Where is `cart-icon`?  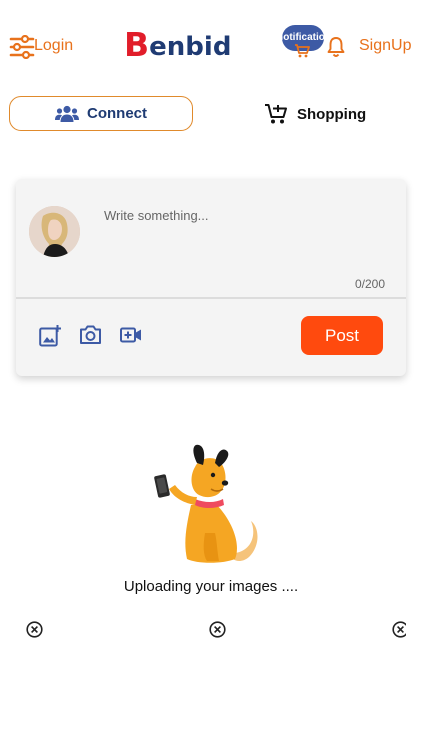 cart-icon is located at coordinates (302, 51).